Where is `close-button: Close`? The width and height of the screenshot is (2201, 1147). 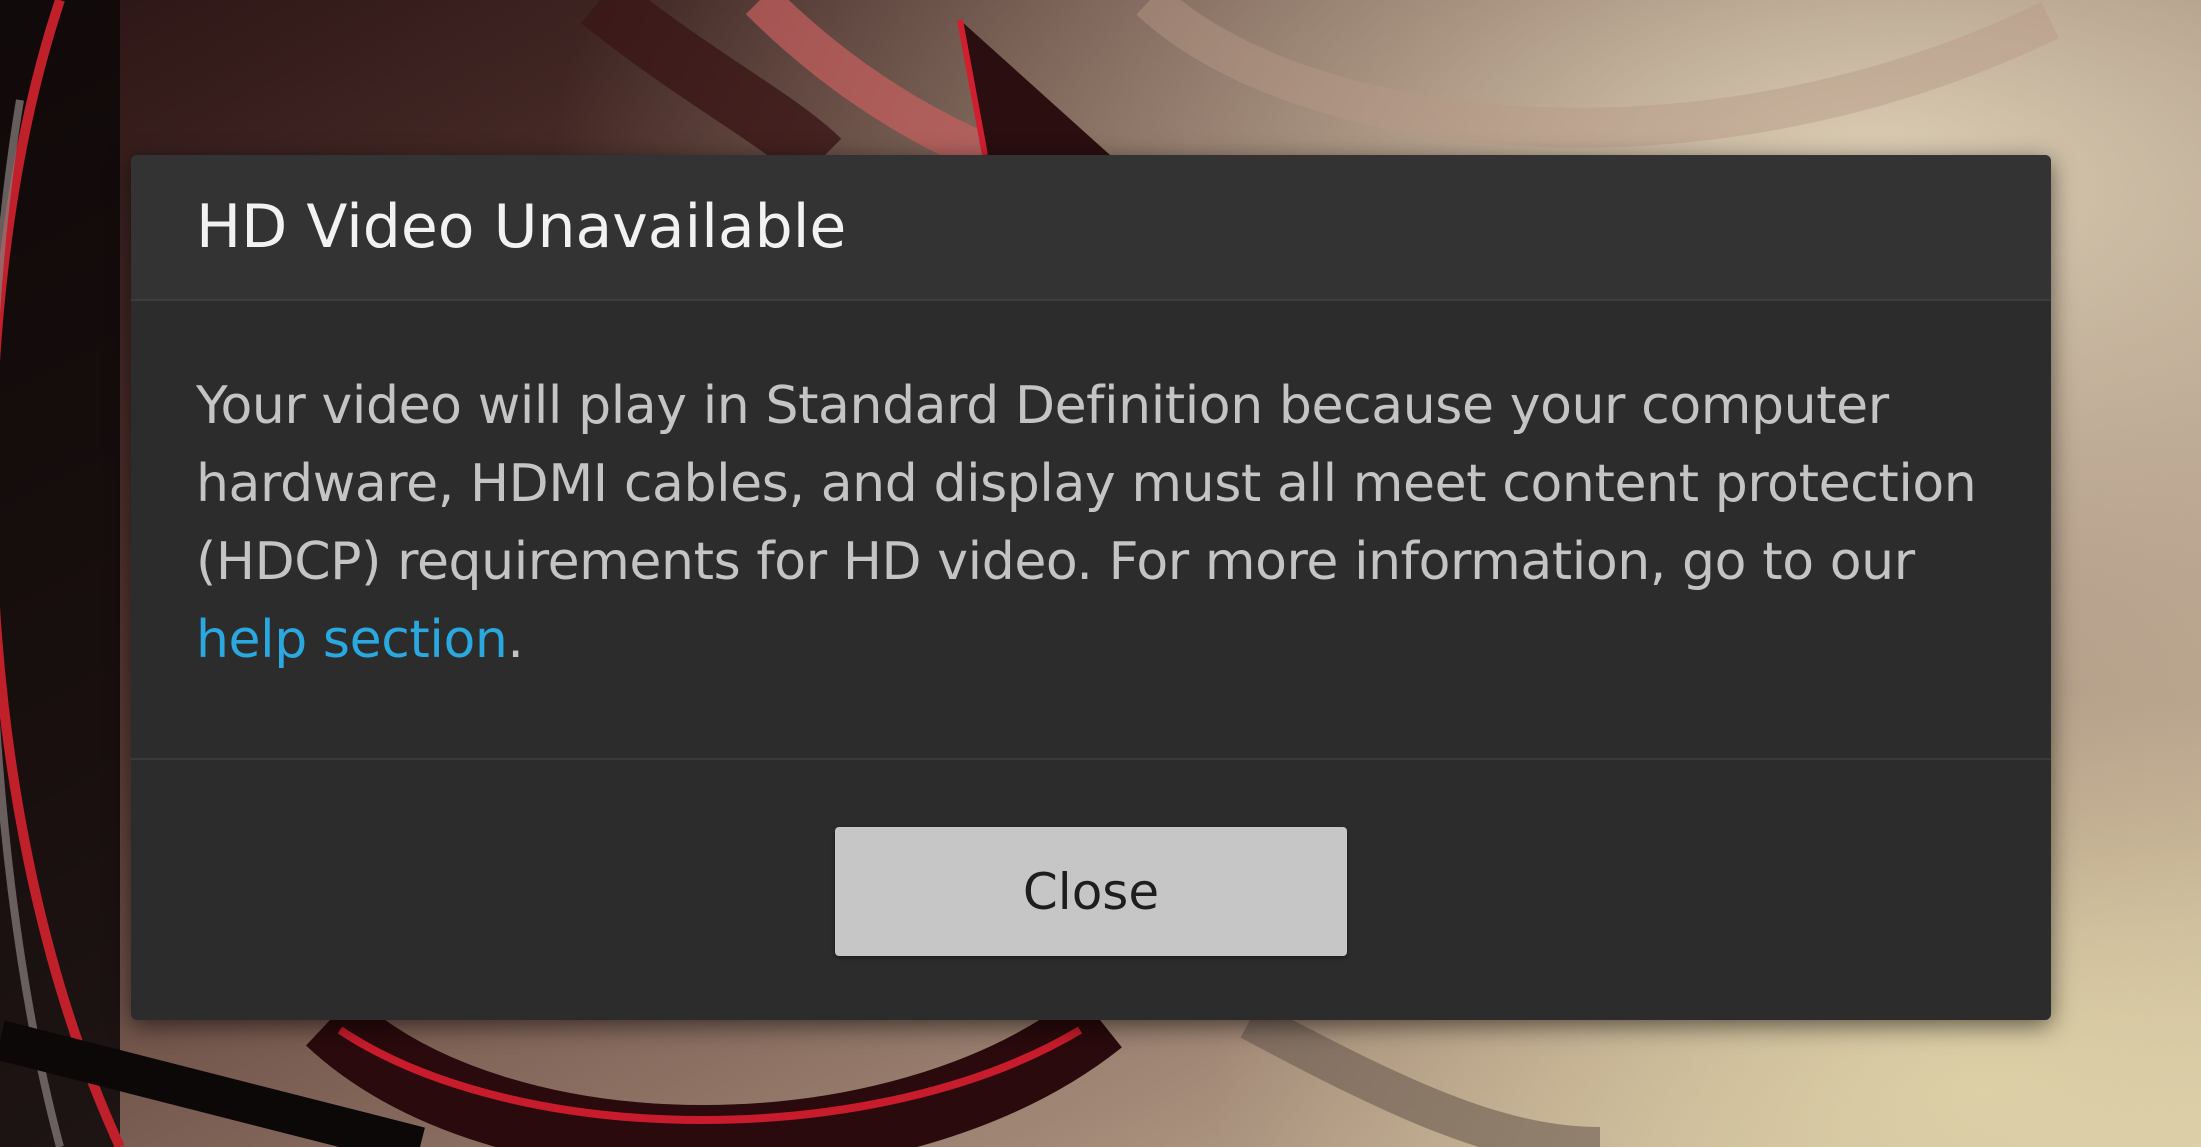 close-button: Close is located at coordinates (1091, 891).